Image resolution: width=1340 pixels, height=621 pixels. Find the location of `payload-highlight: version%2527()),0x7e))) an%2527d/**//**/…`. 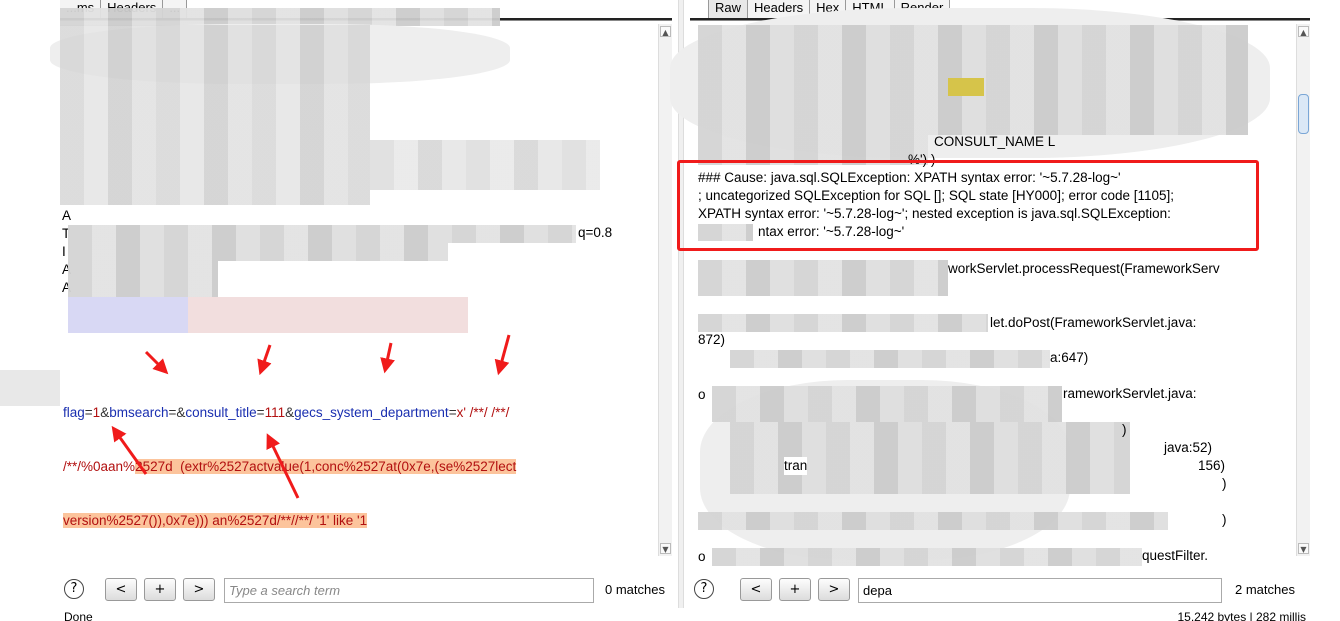

payload-highlight: version%2527()),0x7e))) an%2527d/**//**/… is located at coordinates (215, 520).